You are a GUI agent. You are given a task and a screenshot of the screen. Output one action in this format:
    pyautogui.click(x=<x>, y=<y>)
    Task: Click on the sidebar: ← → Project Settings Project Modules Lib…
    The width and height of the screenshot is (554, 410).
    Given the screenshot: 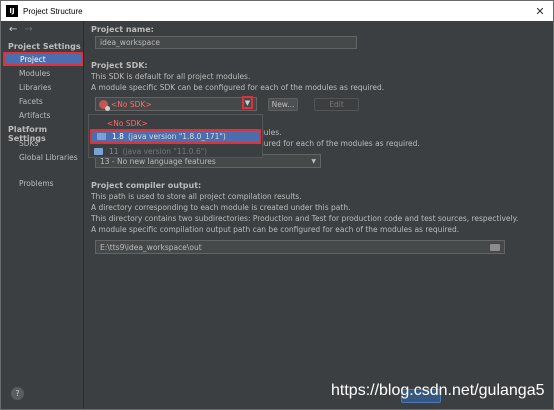 What is the action you would take?
    pyautogui.click(x=42, y=215)
    